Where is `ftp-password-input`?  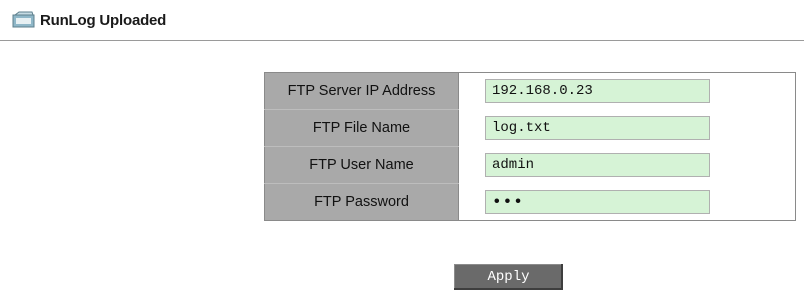 ftp-password-input is located at coordinates (597, 201).